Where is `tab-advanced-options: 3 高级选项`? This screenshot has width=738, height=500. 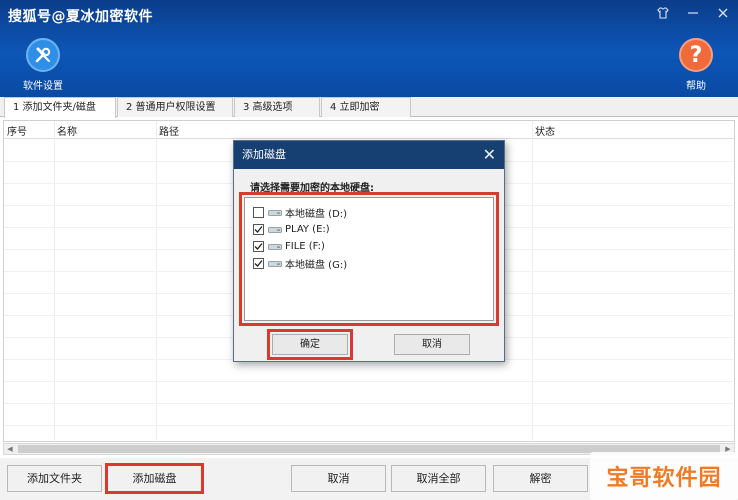
tab-advanced-options: 3 高级选项 is located at coordinates (277, 107).